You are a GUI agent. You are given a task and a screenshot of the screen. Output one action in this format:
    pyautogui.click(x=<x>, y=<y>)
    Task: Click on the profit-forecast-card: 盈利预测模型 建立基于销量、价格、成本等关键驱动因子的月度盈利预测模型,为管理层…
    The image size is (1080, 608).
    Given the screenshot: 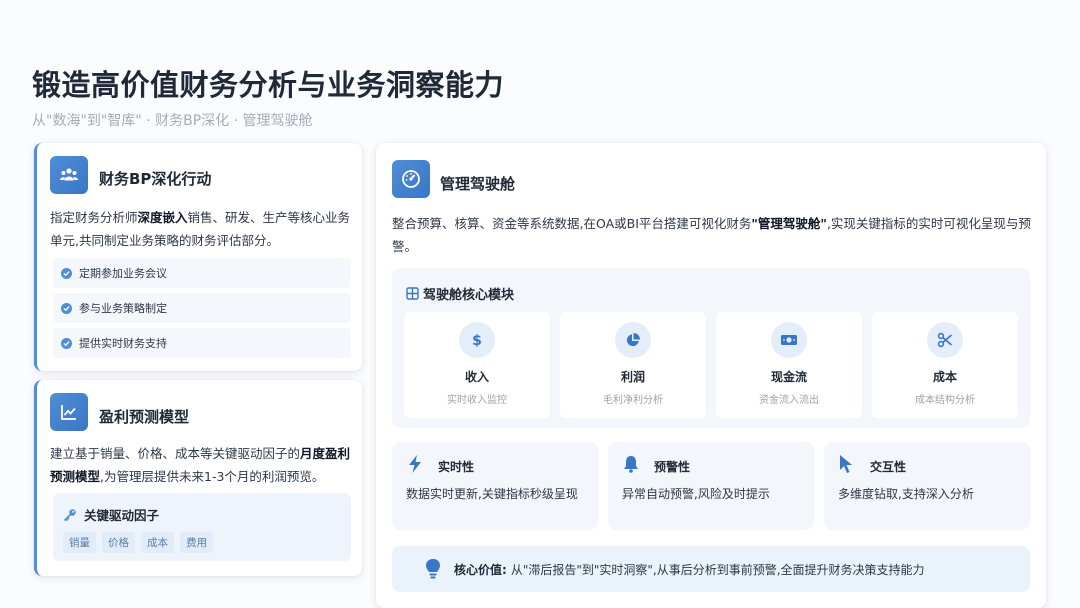 What is the action you would take?
    pyautogui.click(x=198, y=478)
    